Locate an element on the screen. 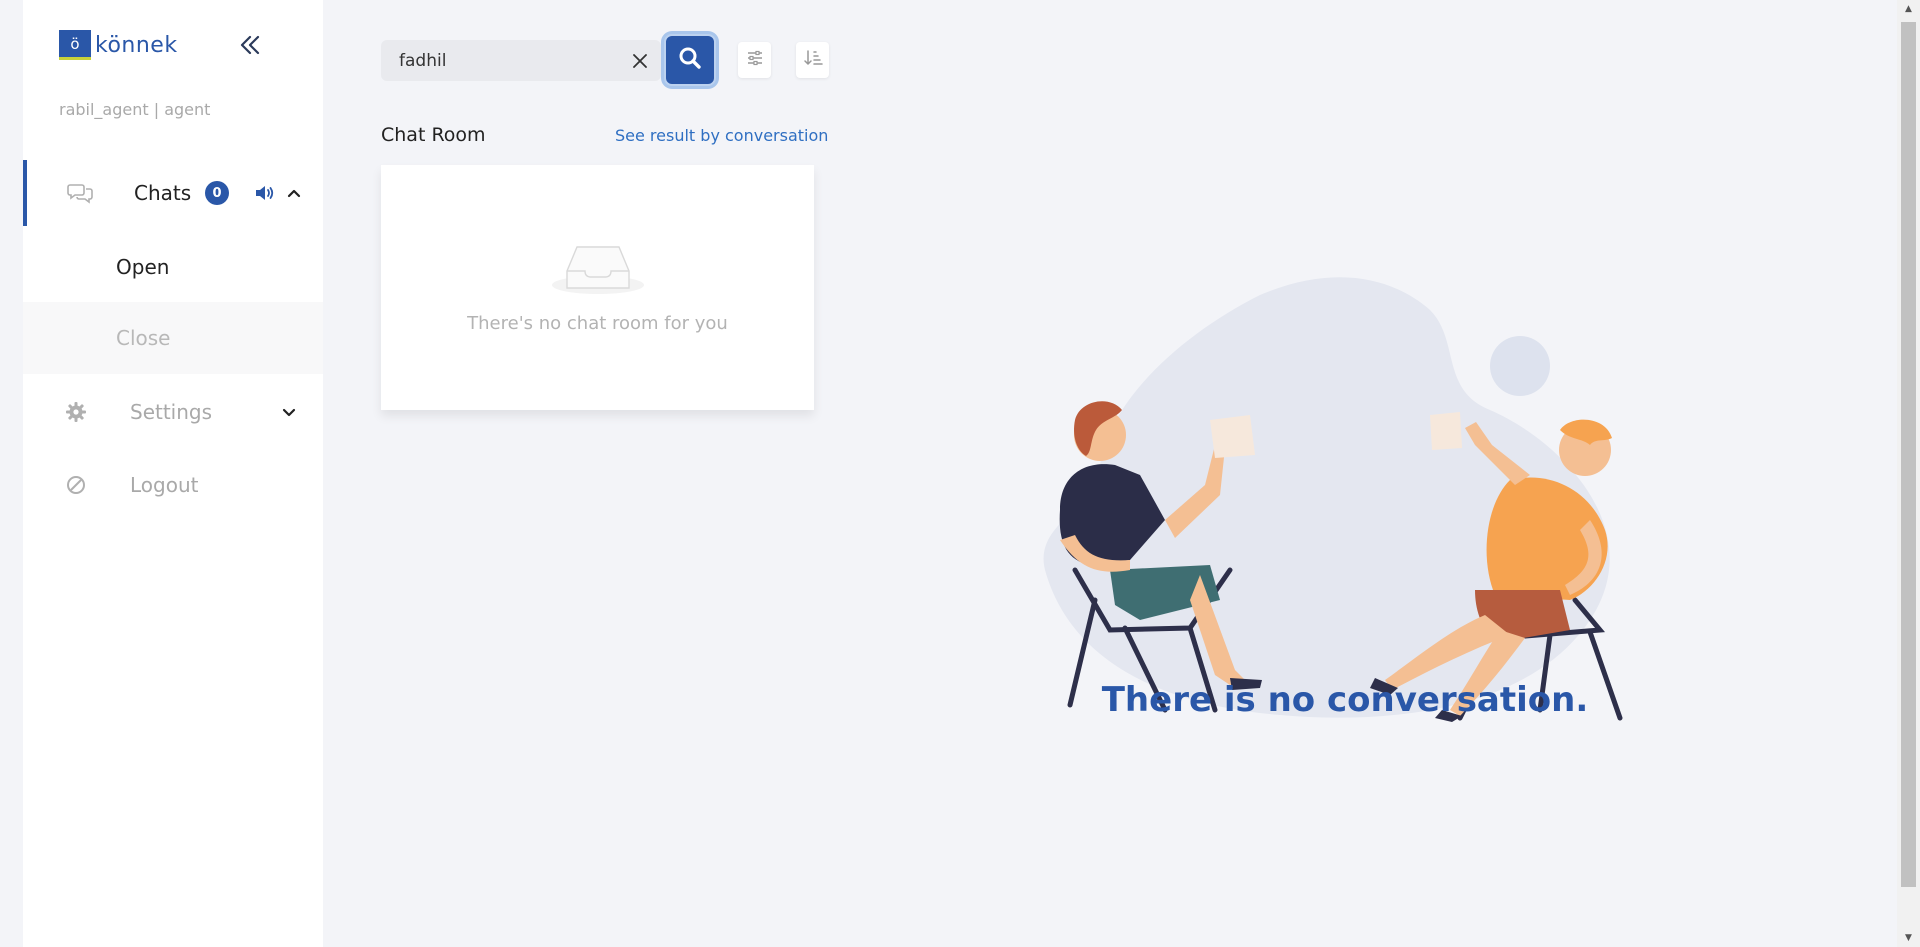  sidebar-item-settings: Settings is located at coordinates (173, 412).